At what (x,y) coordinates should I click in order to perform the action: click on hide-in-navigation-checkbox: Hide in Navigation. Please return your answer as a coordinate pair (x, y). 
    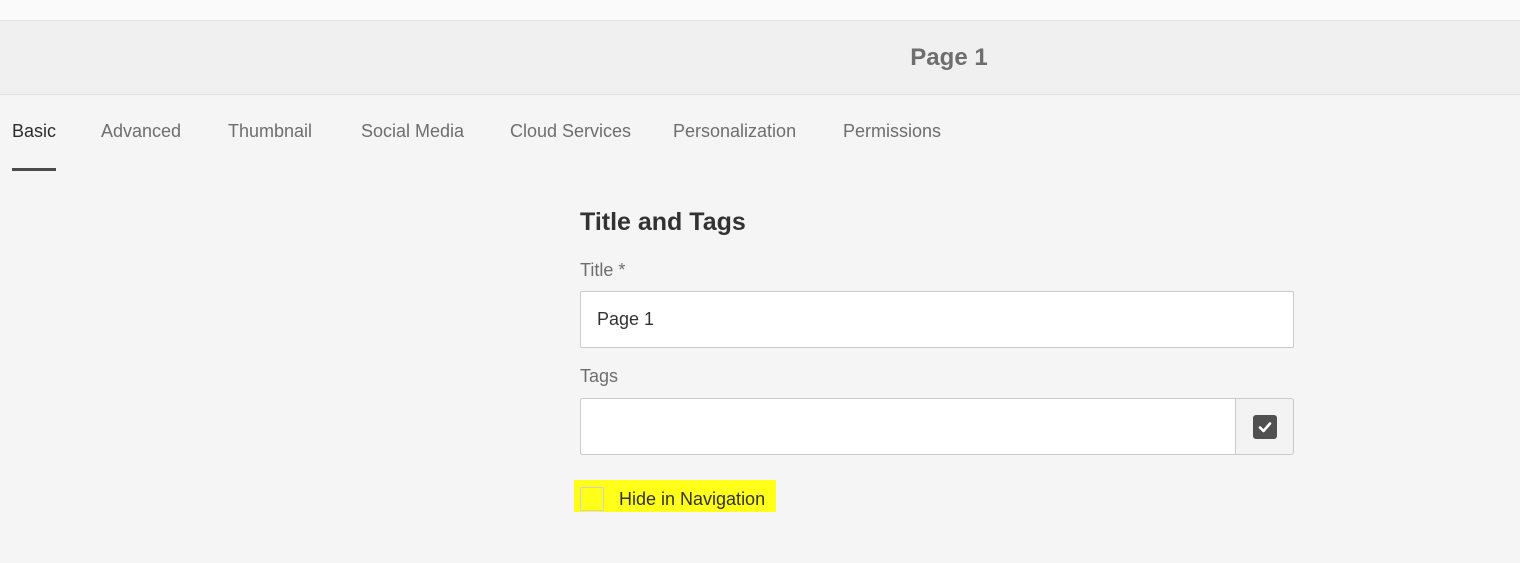
    Looking at the image, I should click on (672, 499).